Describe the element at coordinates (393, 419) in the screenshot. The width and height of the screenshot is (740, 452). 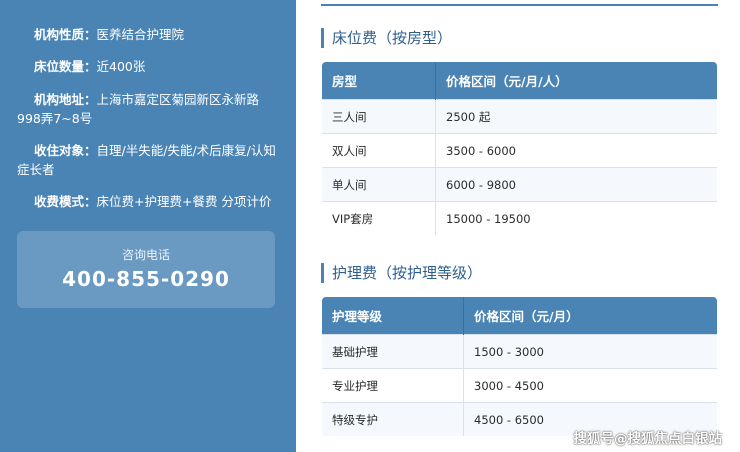
I see `care-level-cell: 特级专护` at that location.